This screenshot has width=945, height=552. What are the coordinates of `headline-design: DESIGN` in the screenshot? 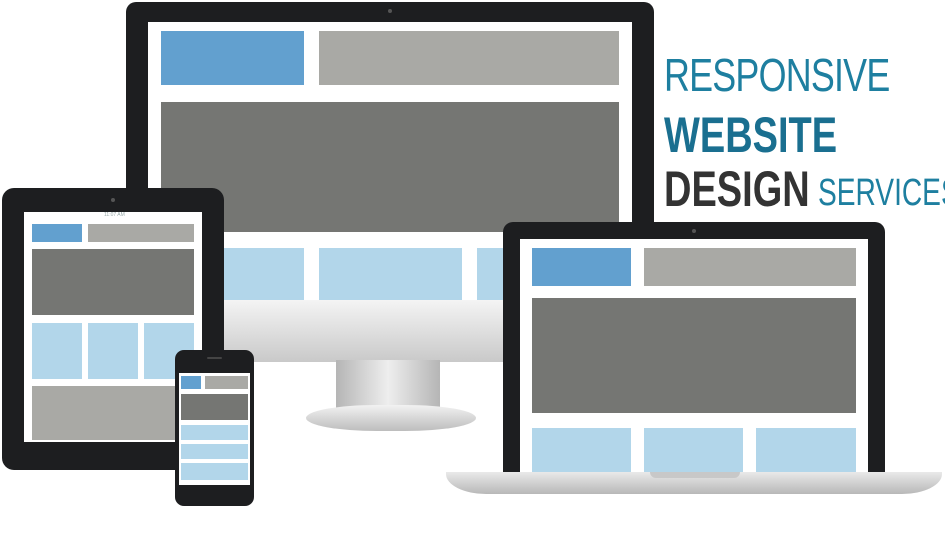 It's located at (737, 189).